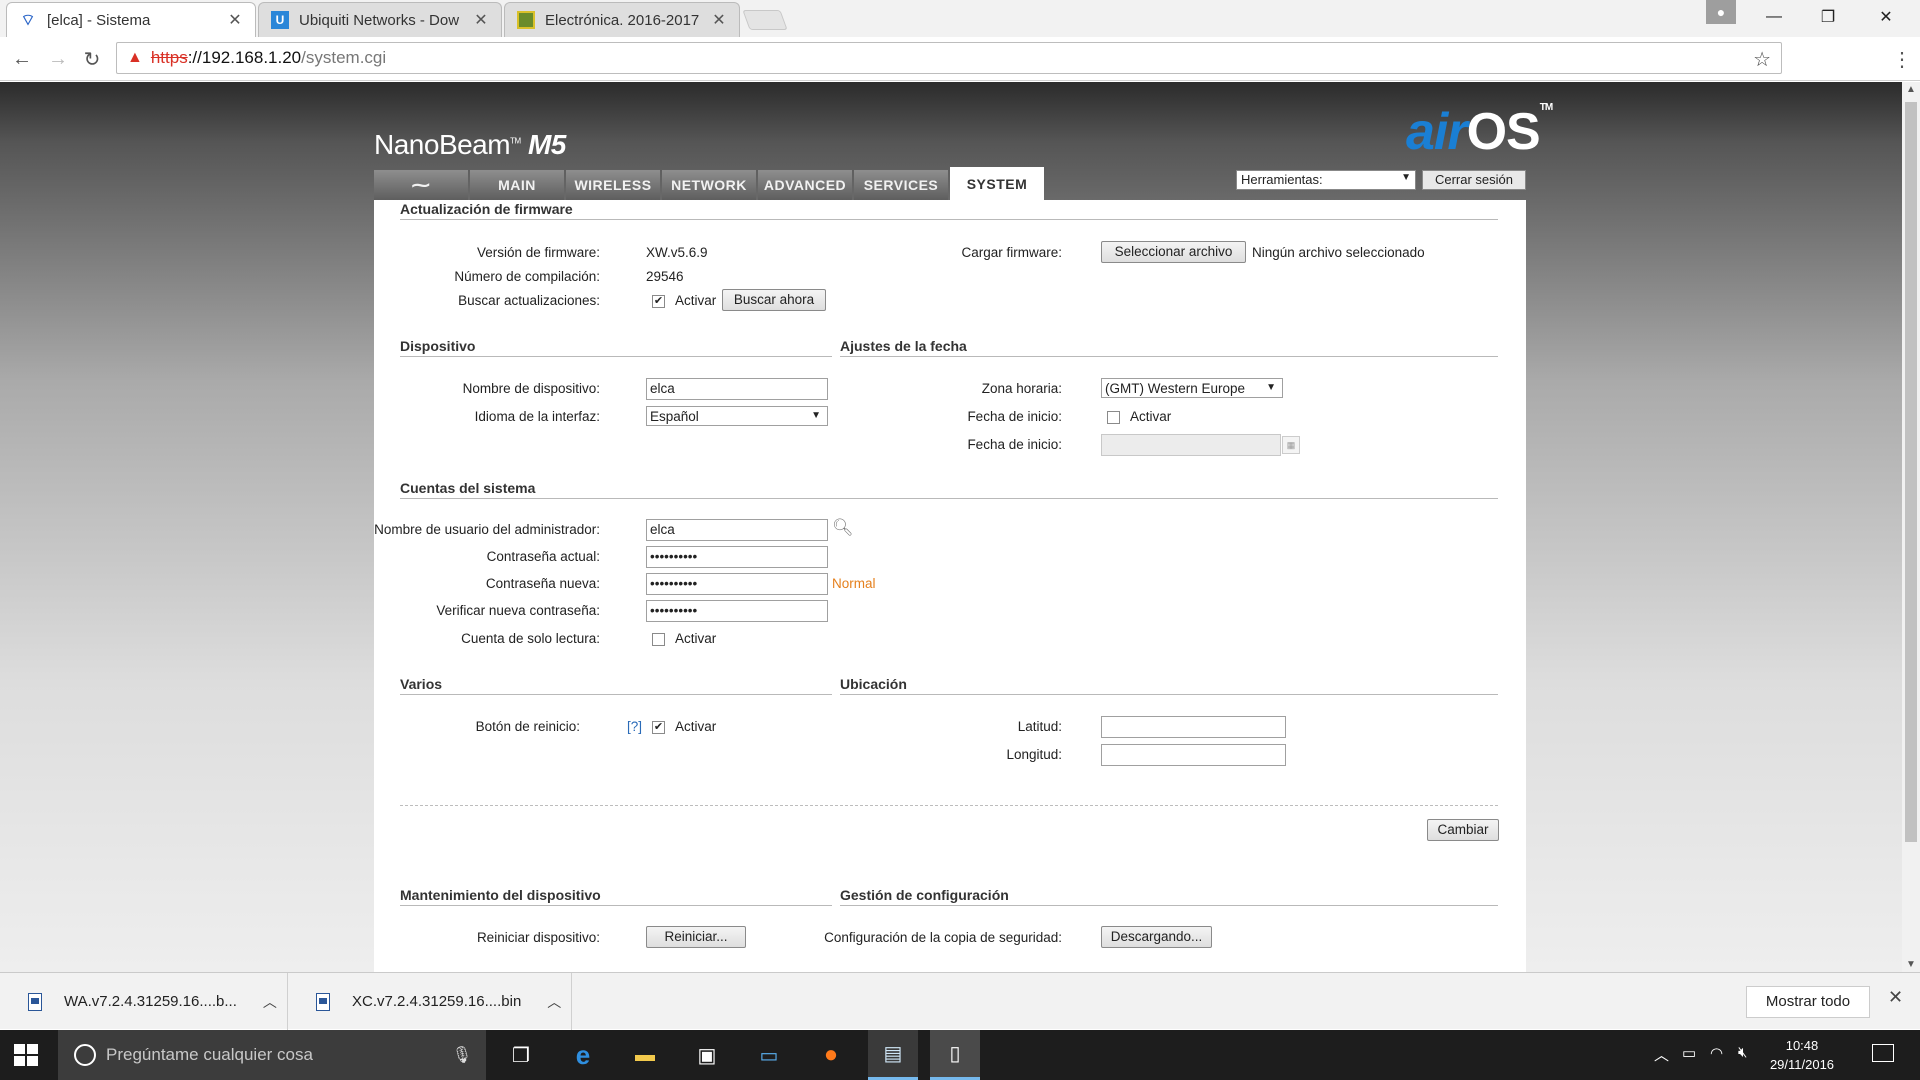 This screenshot has height=1080, width=1920. Describe the element at coordinates (765, 20) in the screenshot. I see `new-tab-button` at that location.